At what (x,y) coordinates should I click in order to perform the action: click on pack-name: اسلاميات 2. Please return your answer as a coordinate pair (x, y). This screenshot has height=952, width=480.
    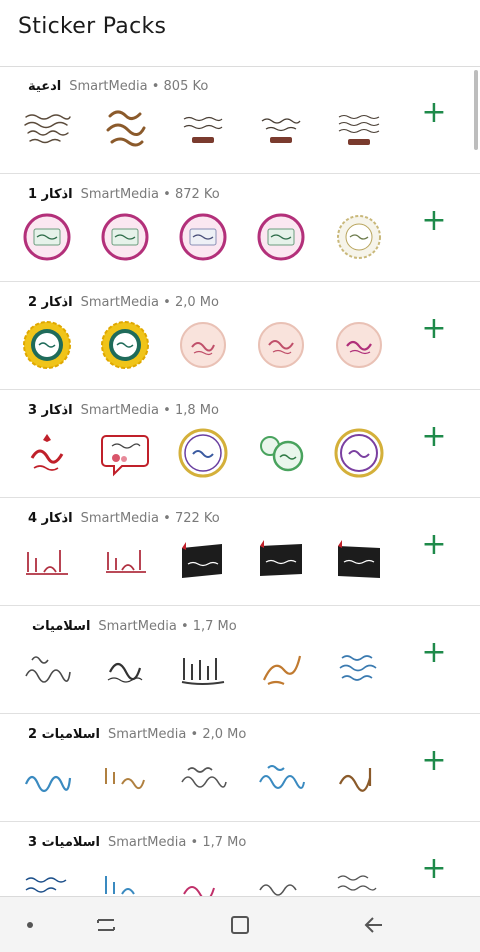
    Looking at the image, I should click on (64, 734).